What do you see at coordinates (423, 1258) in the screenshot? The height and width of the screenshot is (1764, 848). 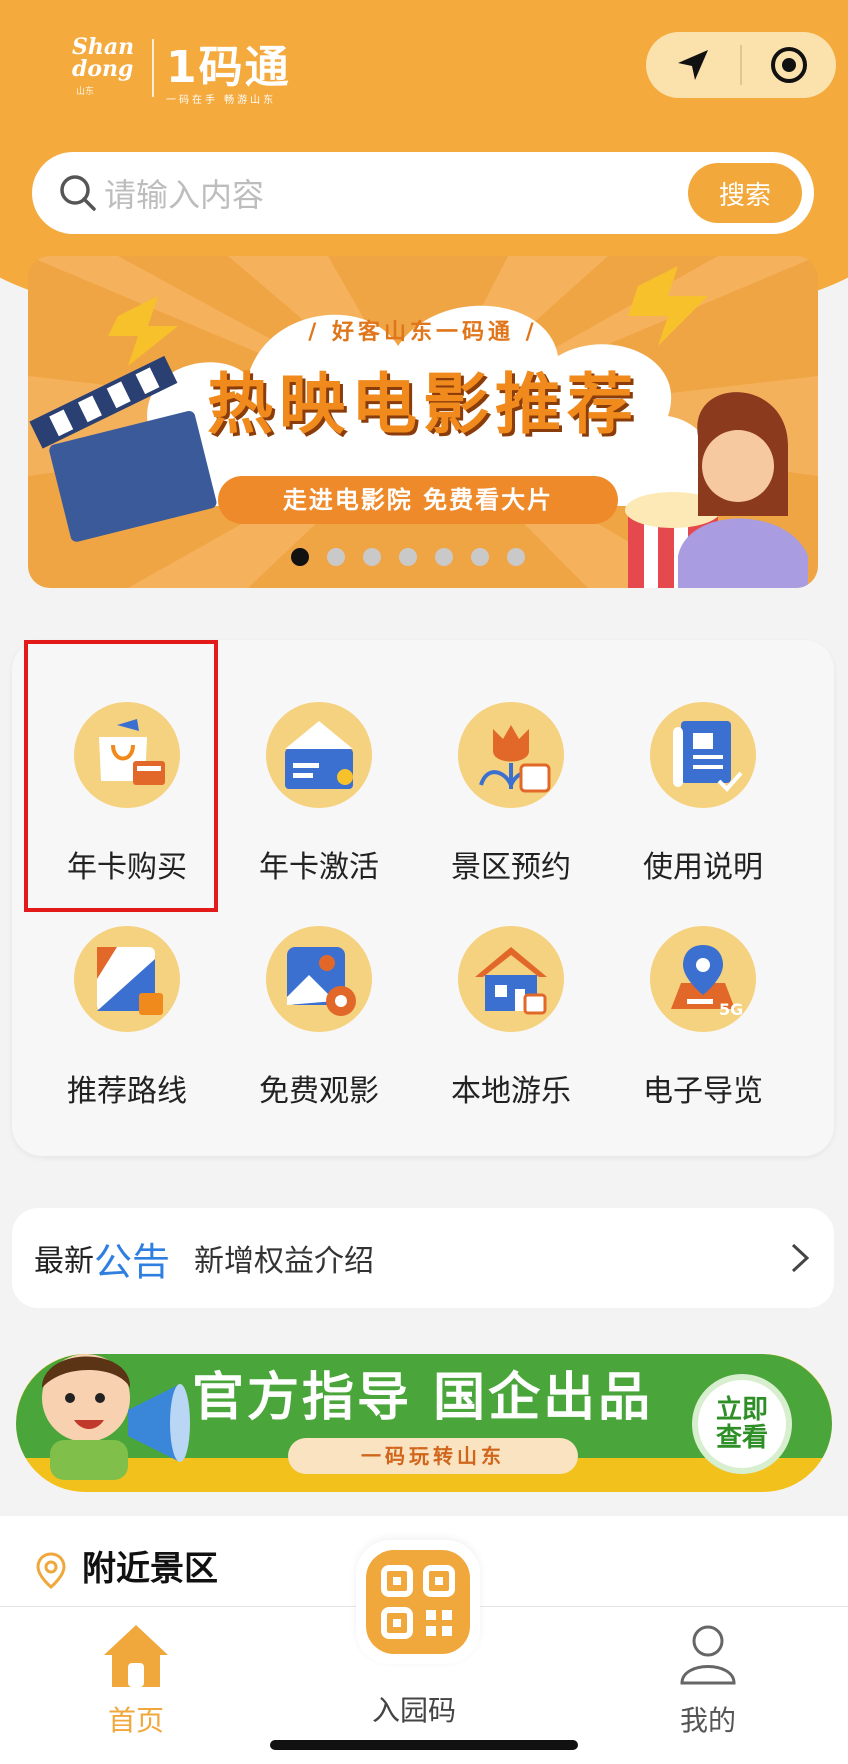 I see `announcement-bar: 最新 公告 新增权益介绍` at bounding box center [423, 1258].